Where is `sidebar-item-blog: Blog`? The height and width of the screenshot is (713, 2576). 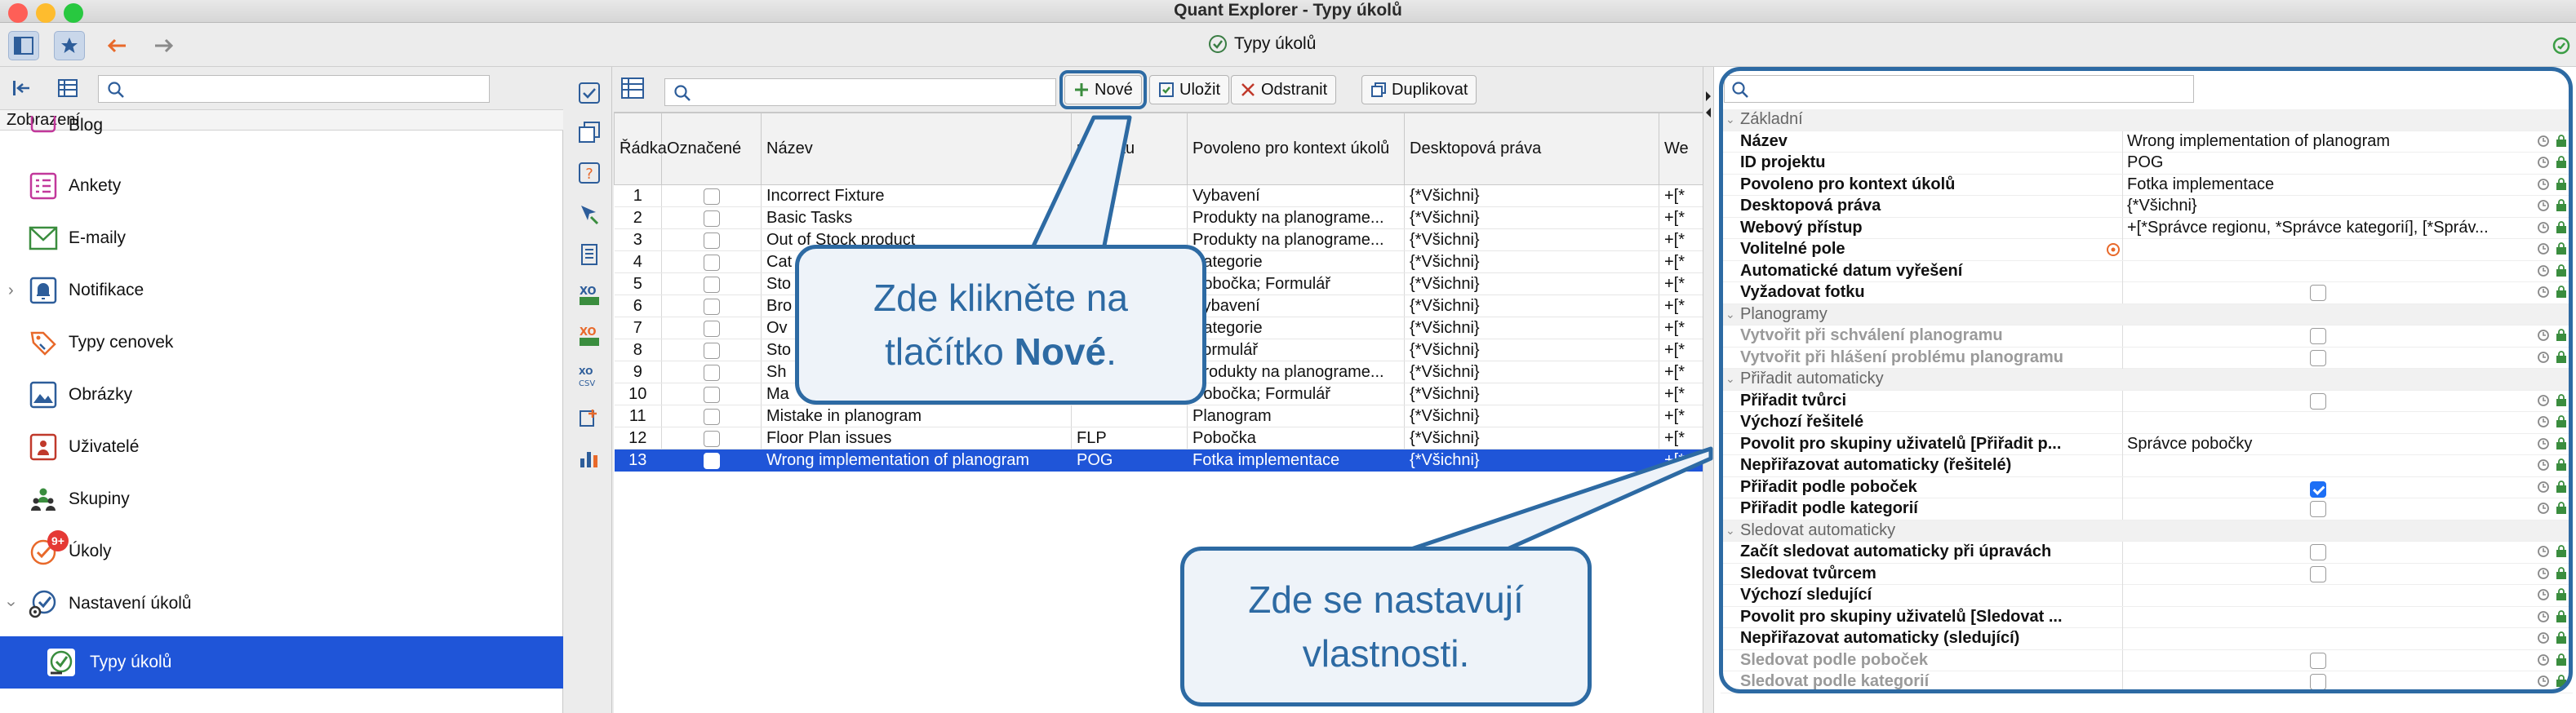
sidebar-item-blog: Blog is located at coordinates (281, 134).